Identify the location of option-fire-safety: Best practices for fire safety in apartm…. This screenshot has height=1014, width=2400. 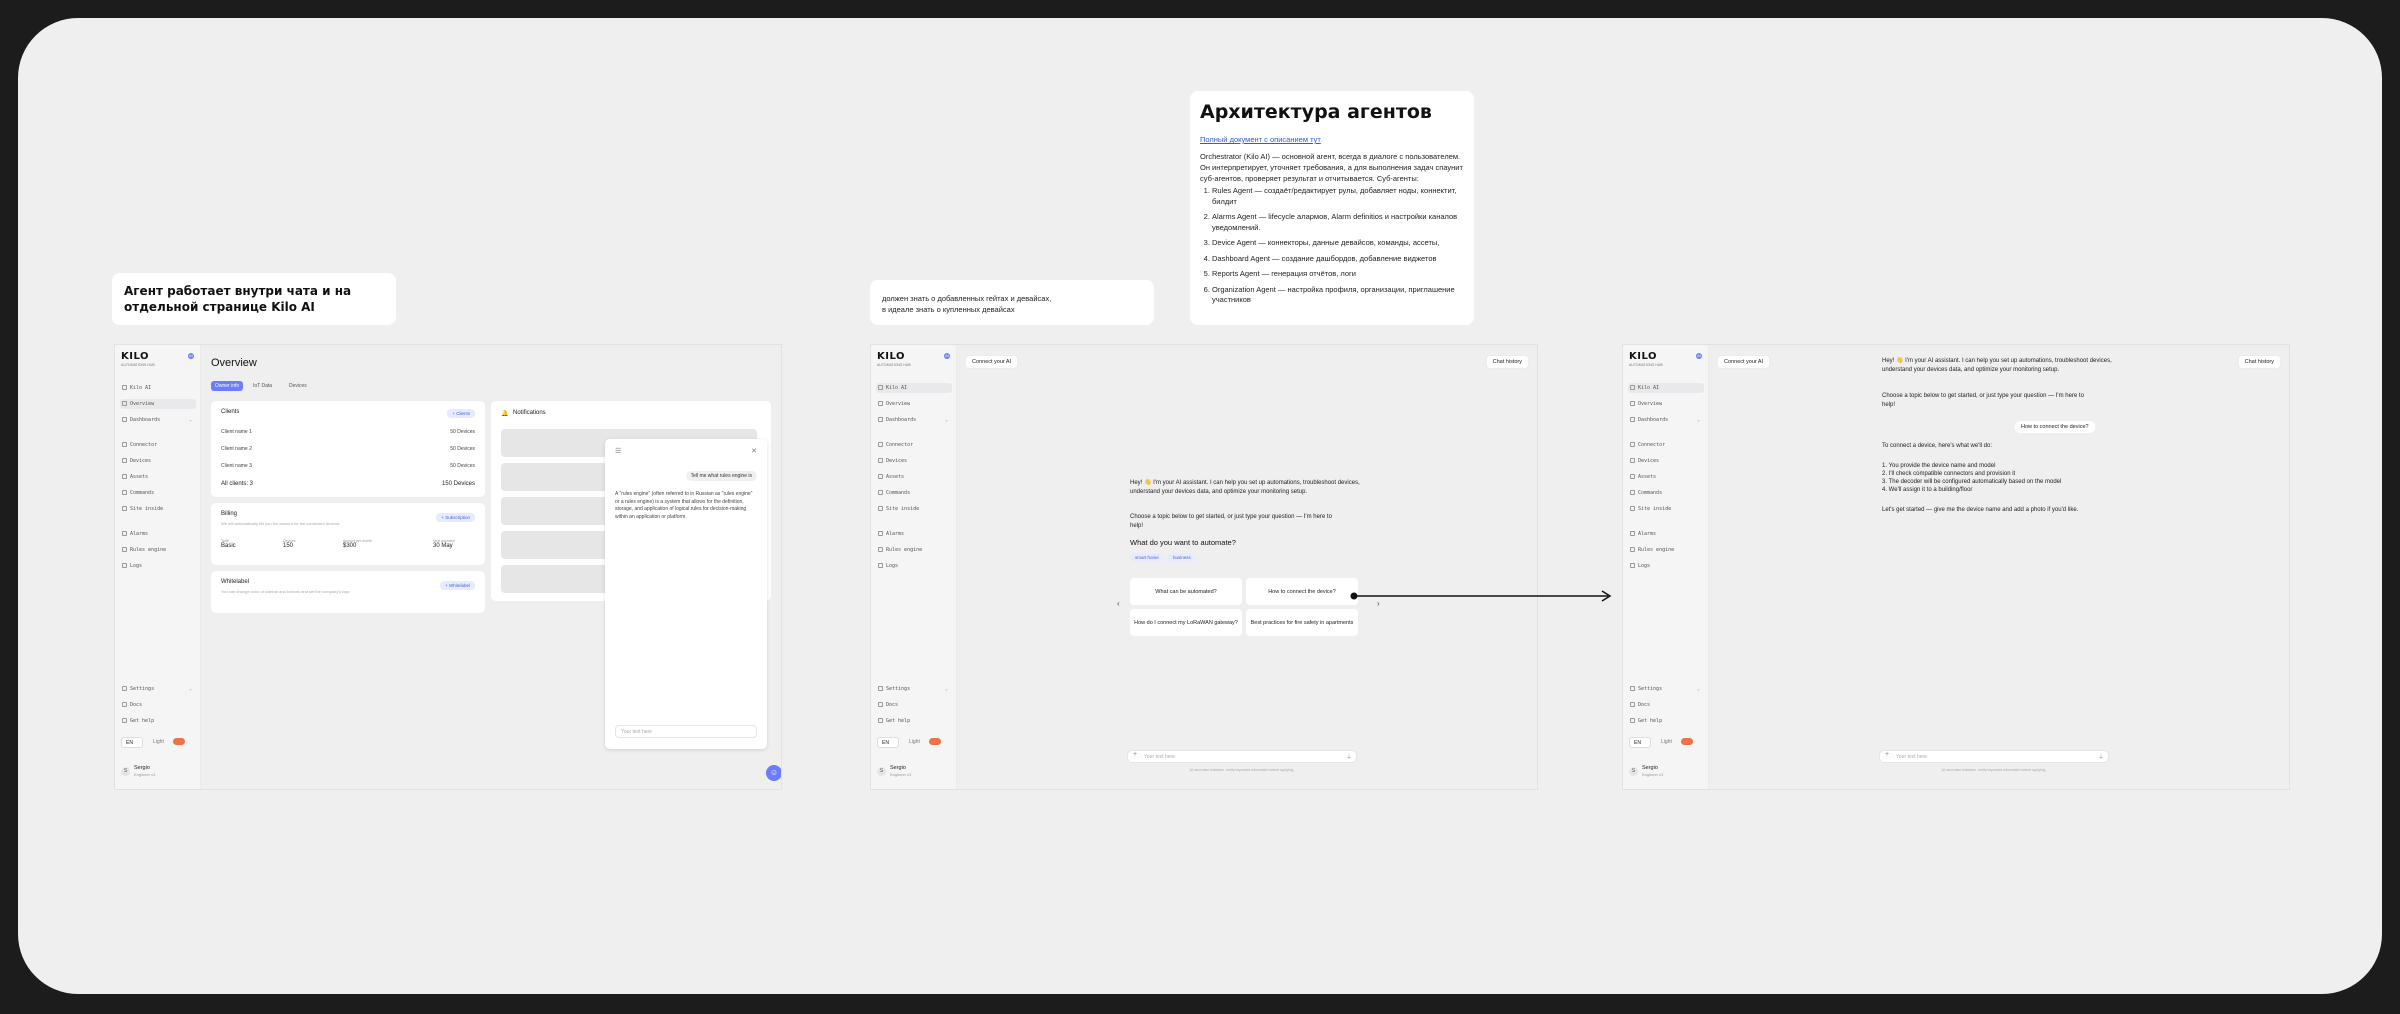
(1302, 622).